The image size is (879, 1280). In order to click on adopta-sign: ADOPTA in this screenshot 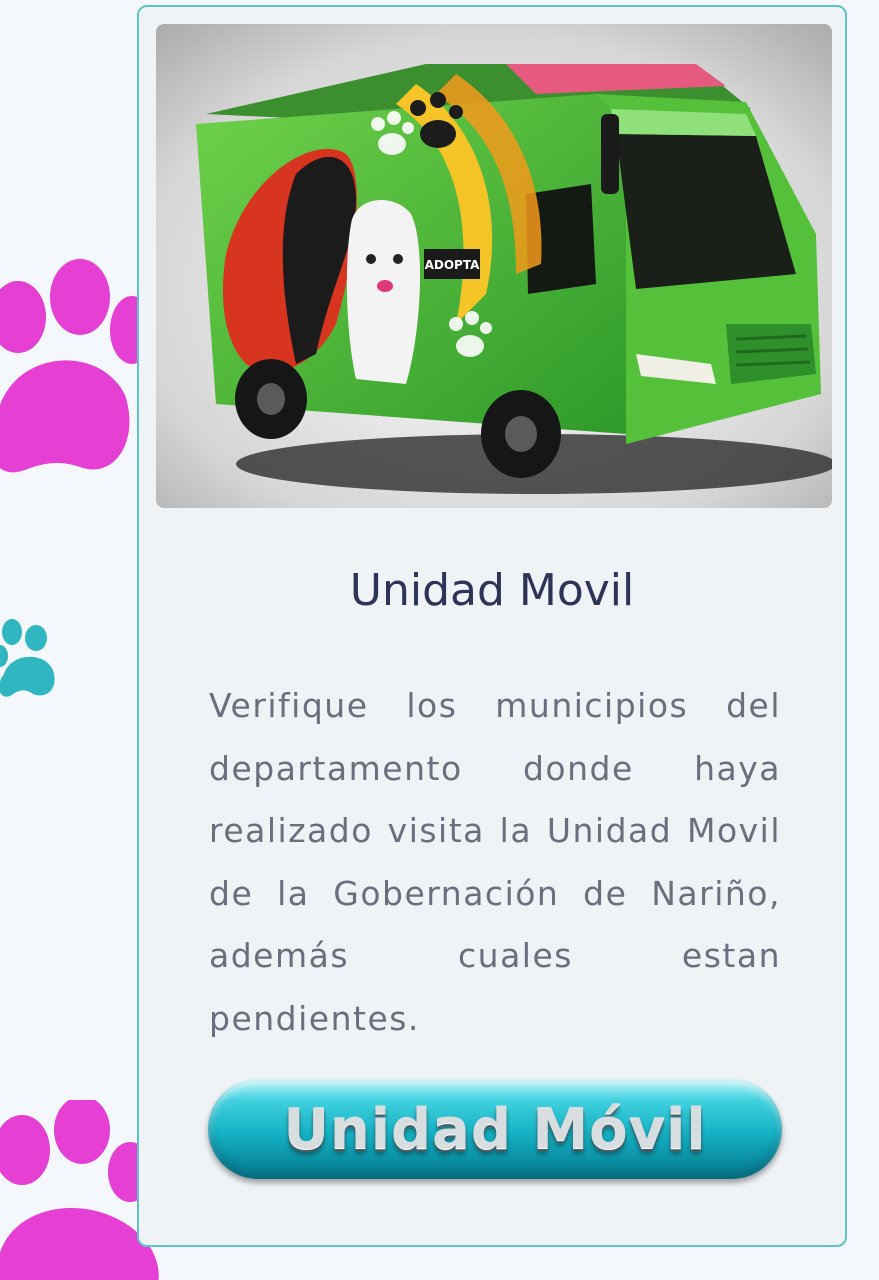, I will do `click(452, 265)`.